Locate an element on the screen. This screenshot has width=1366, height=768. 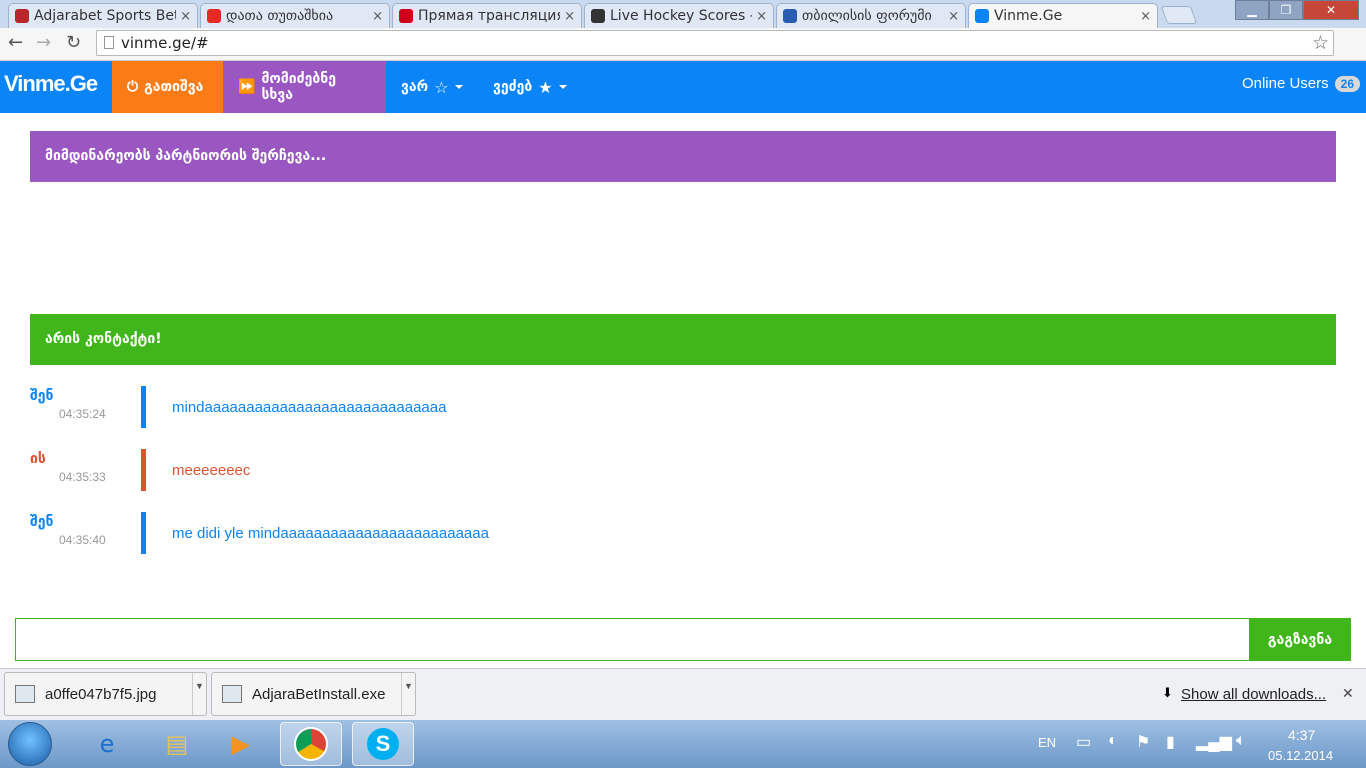
browser-tab: Live Hockey Scores - × is located at coordinates (679, 15).